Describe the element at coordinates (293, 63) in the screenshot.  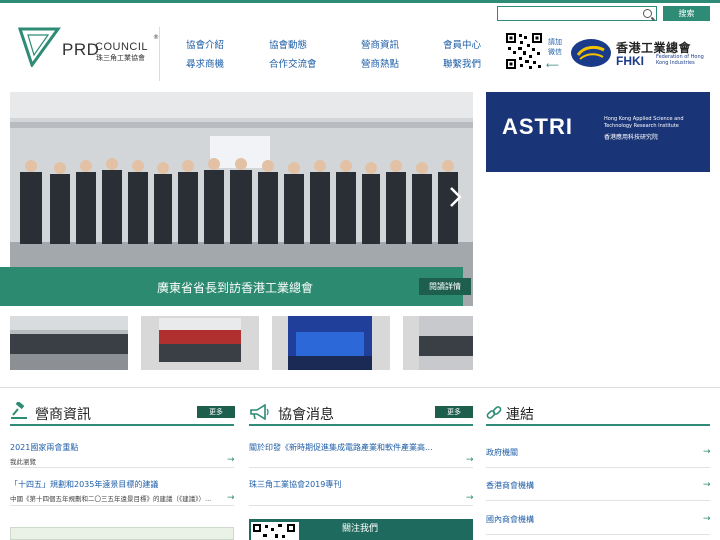
I see `nav-exchange: 合作交流會` at that location.